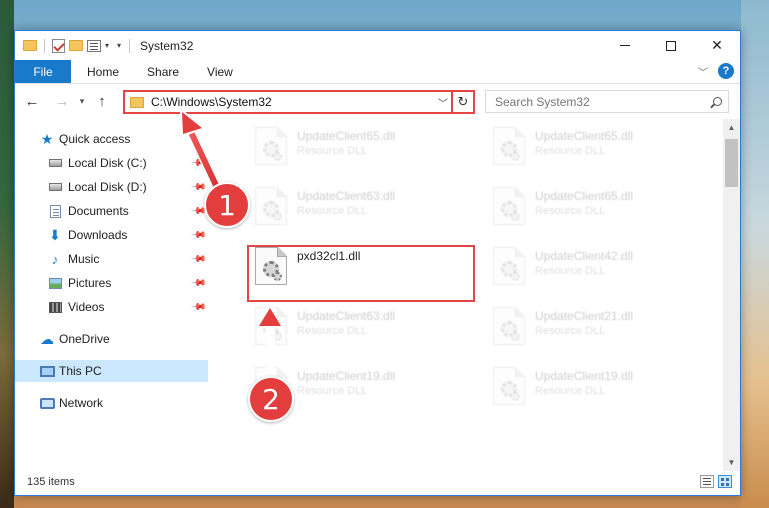  Describe the element at coordinates (111, 371) in the screenshot. I see `sidebar-item-this-pc: This PC` at that location.